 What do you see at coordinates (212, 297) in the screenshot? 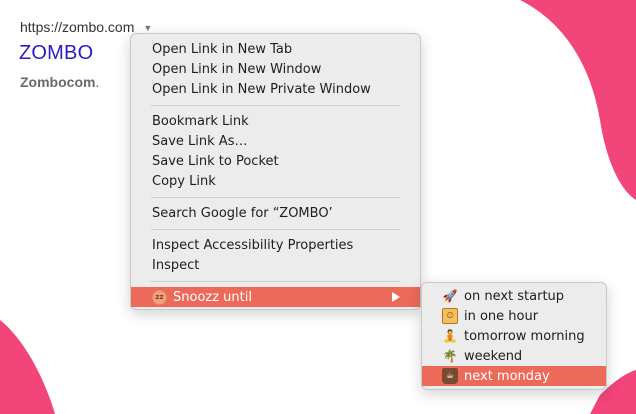
I see `snoozz-label: Snoozz until` at bounding box center [212, 297].